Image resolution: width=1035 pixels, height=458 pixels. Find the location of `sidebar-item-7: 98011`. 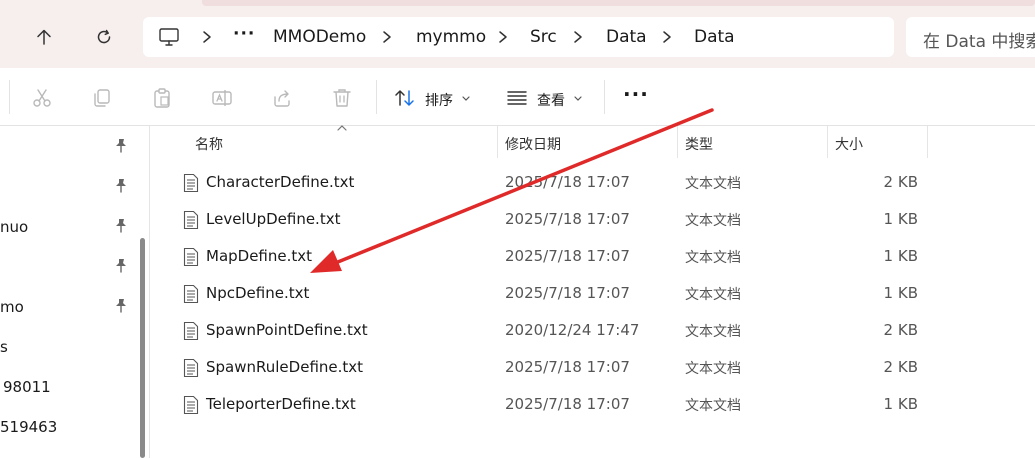

sidebar-item-7: 98011 is located at coordinates (27, 387).